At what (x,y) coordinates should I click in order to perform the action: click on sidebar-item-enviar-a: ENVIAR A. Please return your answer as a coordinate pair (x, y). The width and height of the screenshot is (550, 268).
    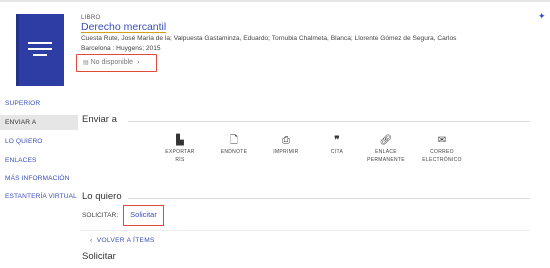
    Looking at the image, I should click on (39, 122).